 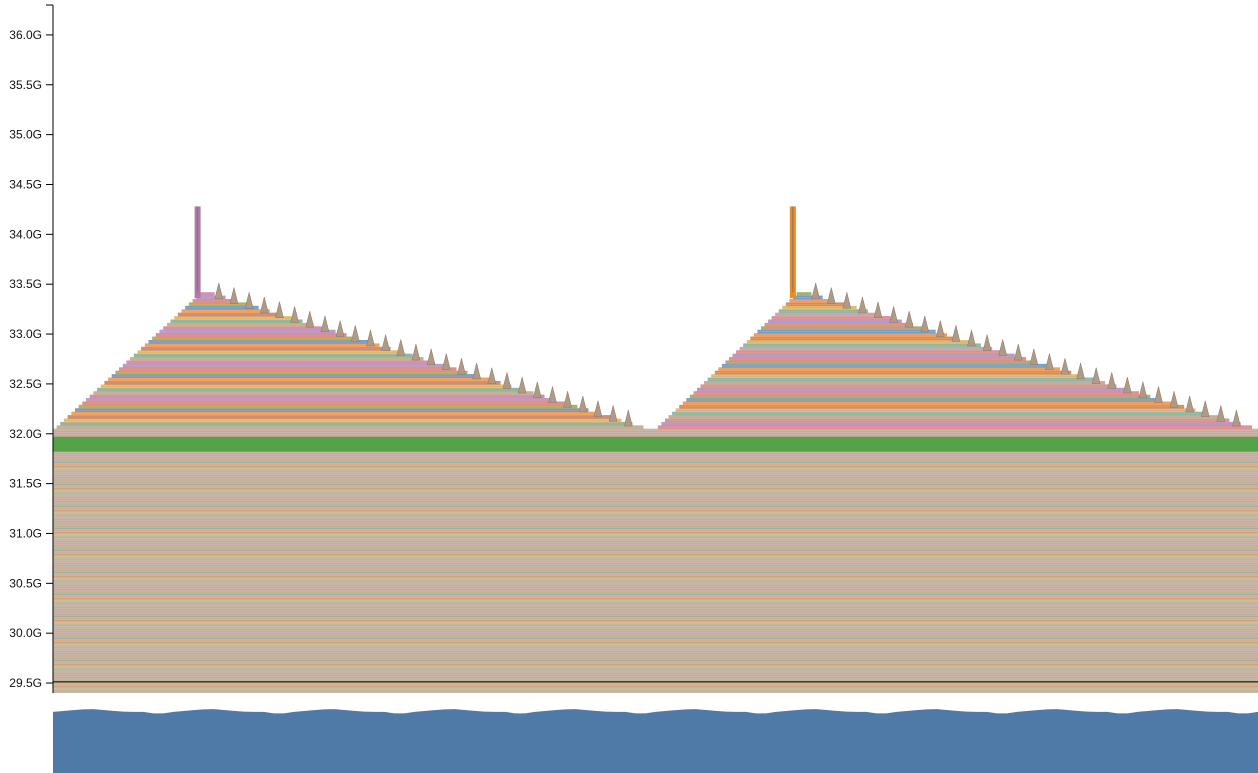 I want to click on y-tick-label: 32.0G, so click(x=25, y=434).